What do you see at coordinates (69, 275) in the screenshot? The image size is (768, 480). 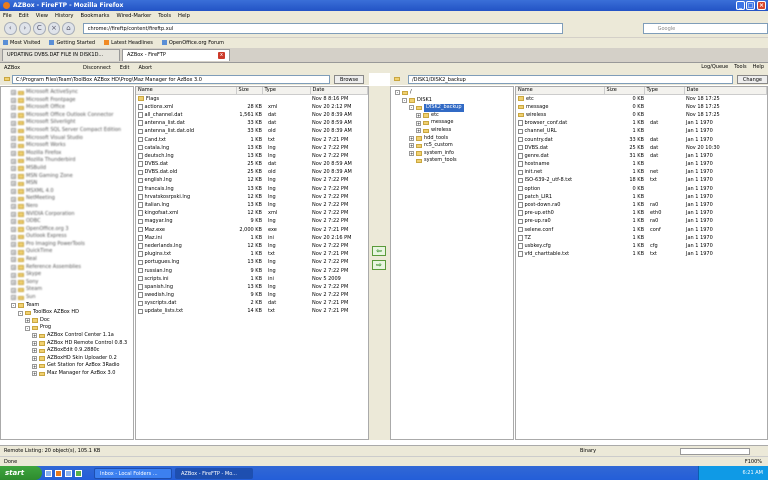 I see `tree-node: + Skype` at bounding box center [69, 275].